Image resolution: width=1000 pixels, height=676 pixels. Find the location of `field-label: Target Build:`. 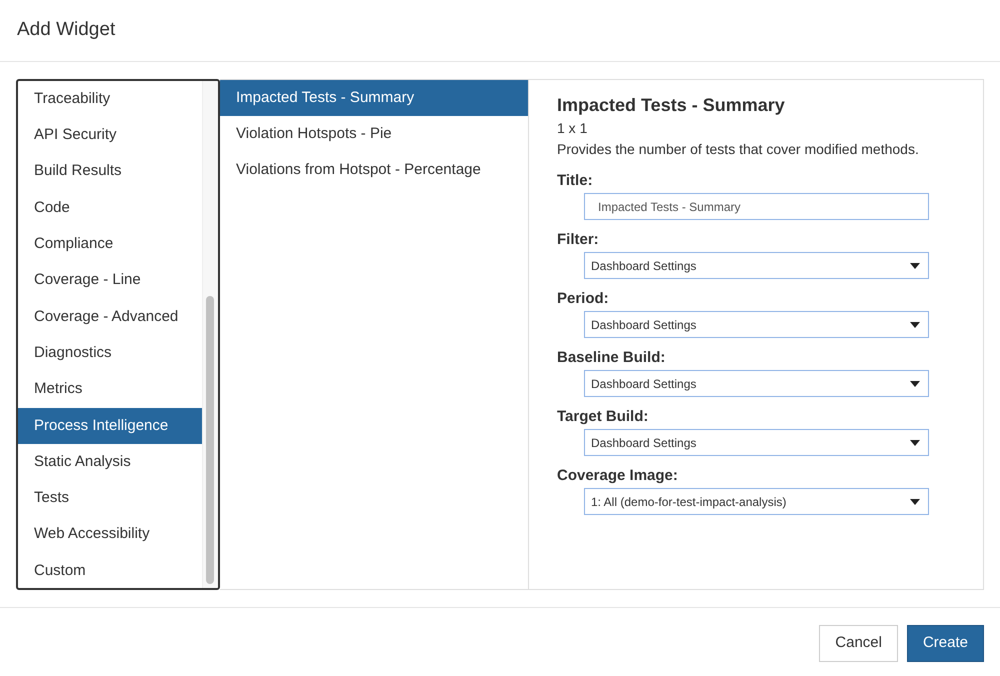

field-label: Target Build: is located at coordinates (603, 417).